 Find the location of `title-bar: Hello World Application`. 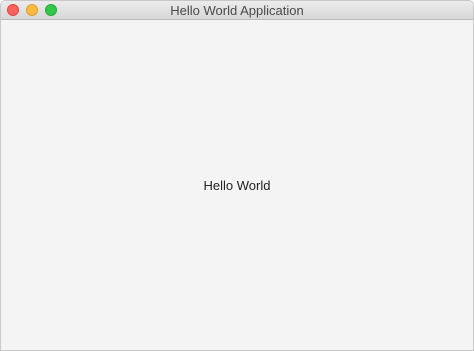

title-bar: Hello World Application is located at coordinates (237, 10).